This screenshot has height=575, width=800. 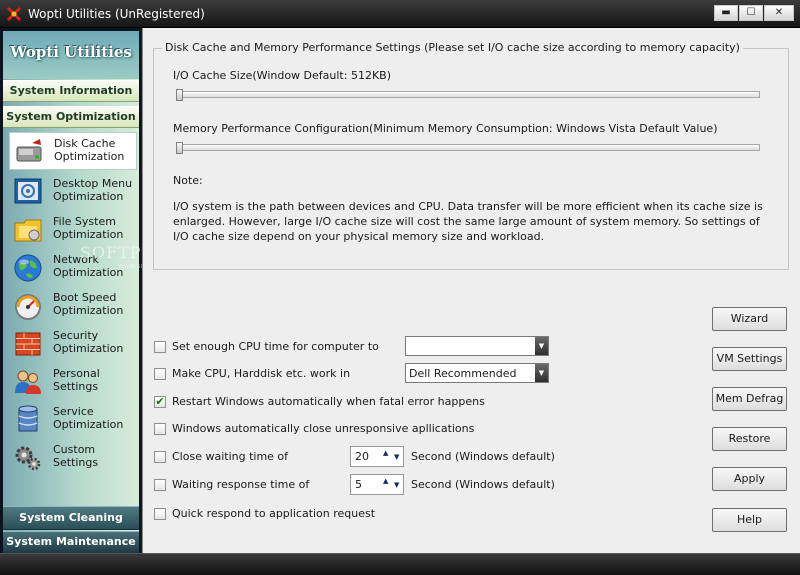 I want to click on sidebar-item-label: Desktop Menu Optimization, so click(x=93, y=190).